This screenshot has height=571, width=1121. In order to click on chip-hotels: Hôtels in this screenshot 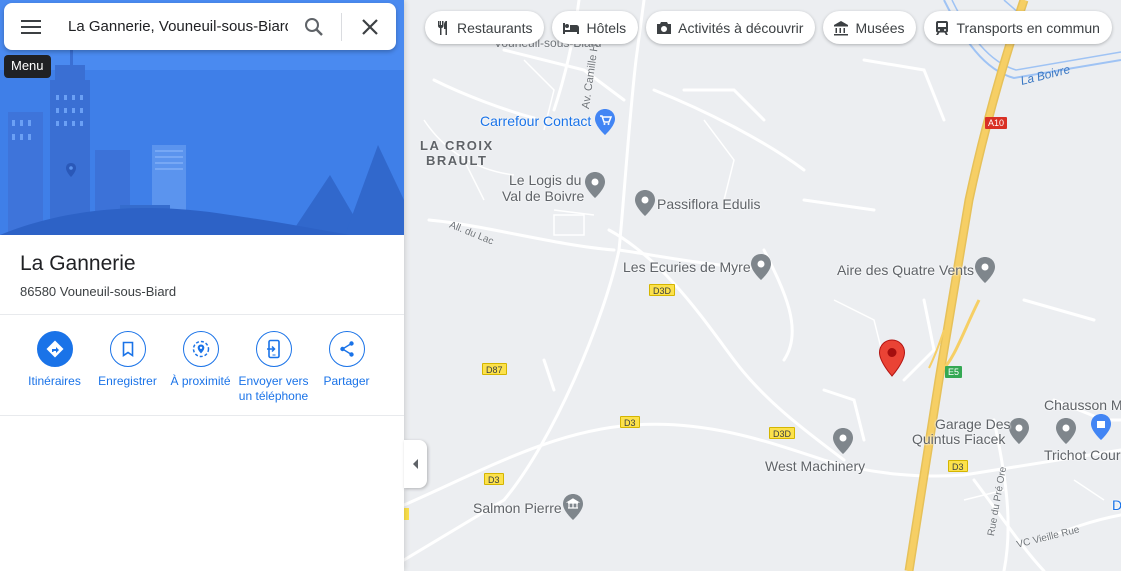, I will do `click(595, 27)`.